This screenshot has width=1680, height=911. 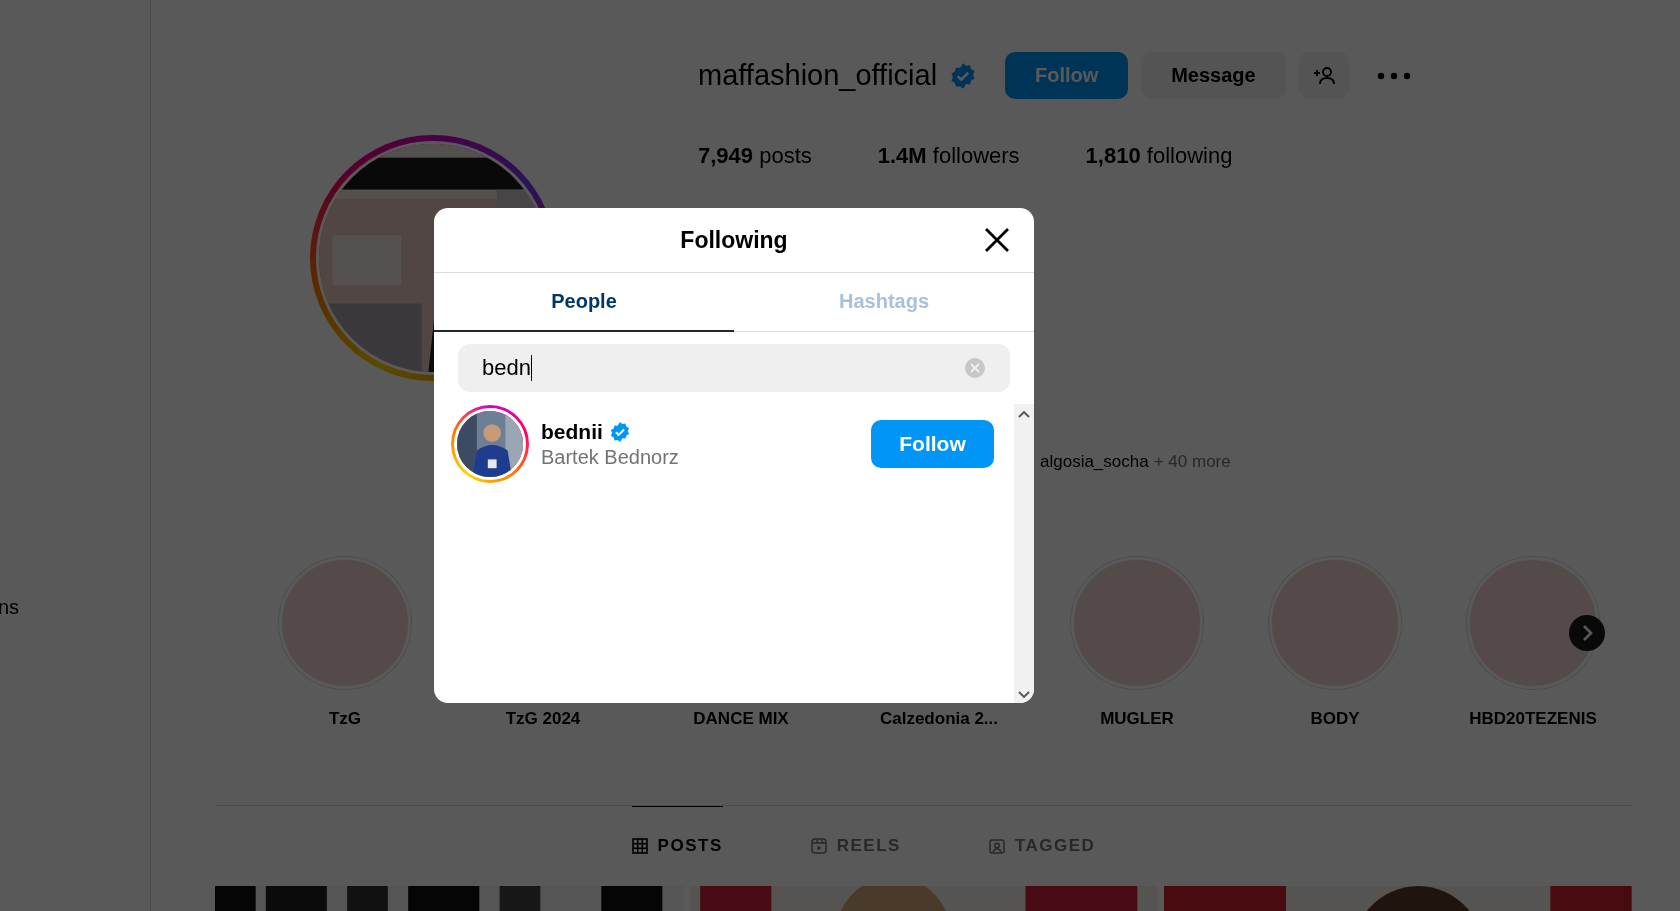 I want to click on close-icon, so click(x=997, y=240).